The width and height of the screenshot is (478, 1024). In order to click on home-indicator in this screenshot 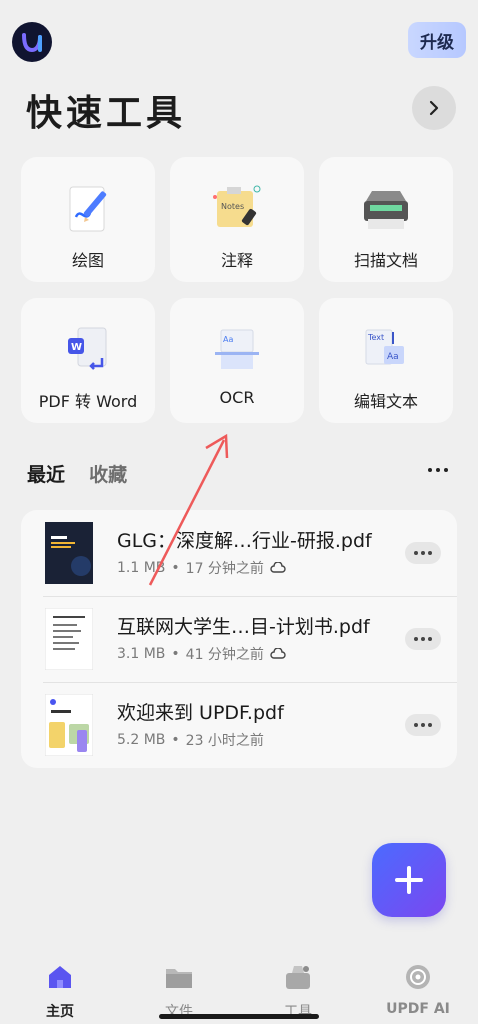, I will do `click(239, 1016)`.